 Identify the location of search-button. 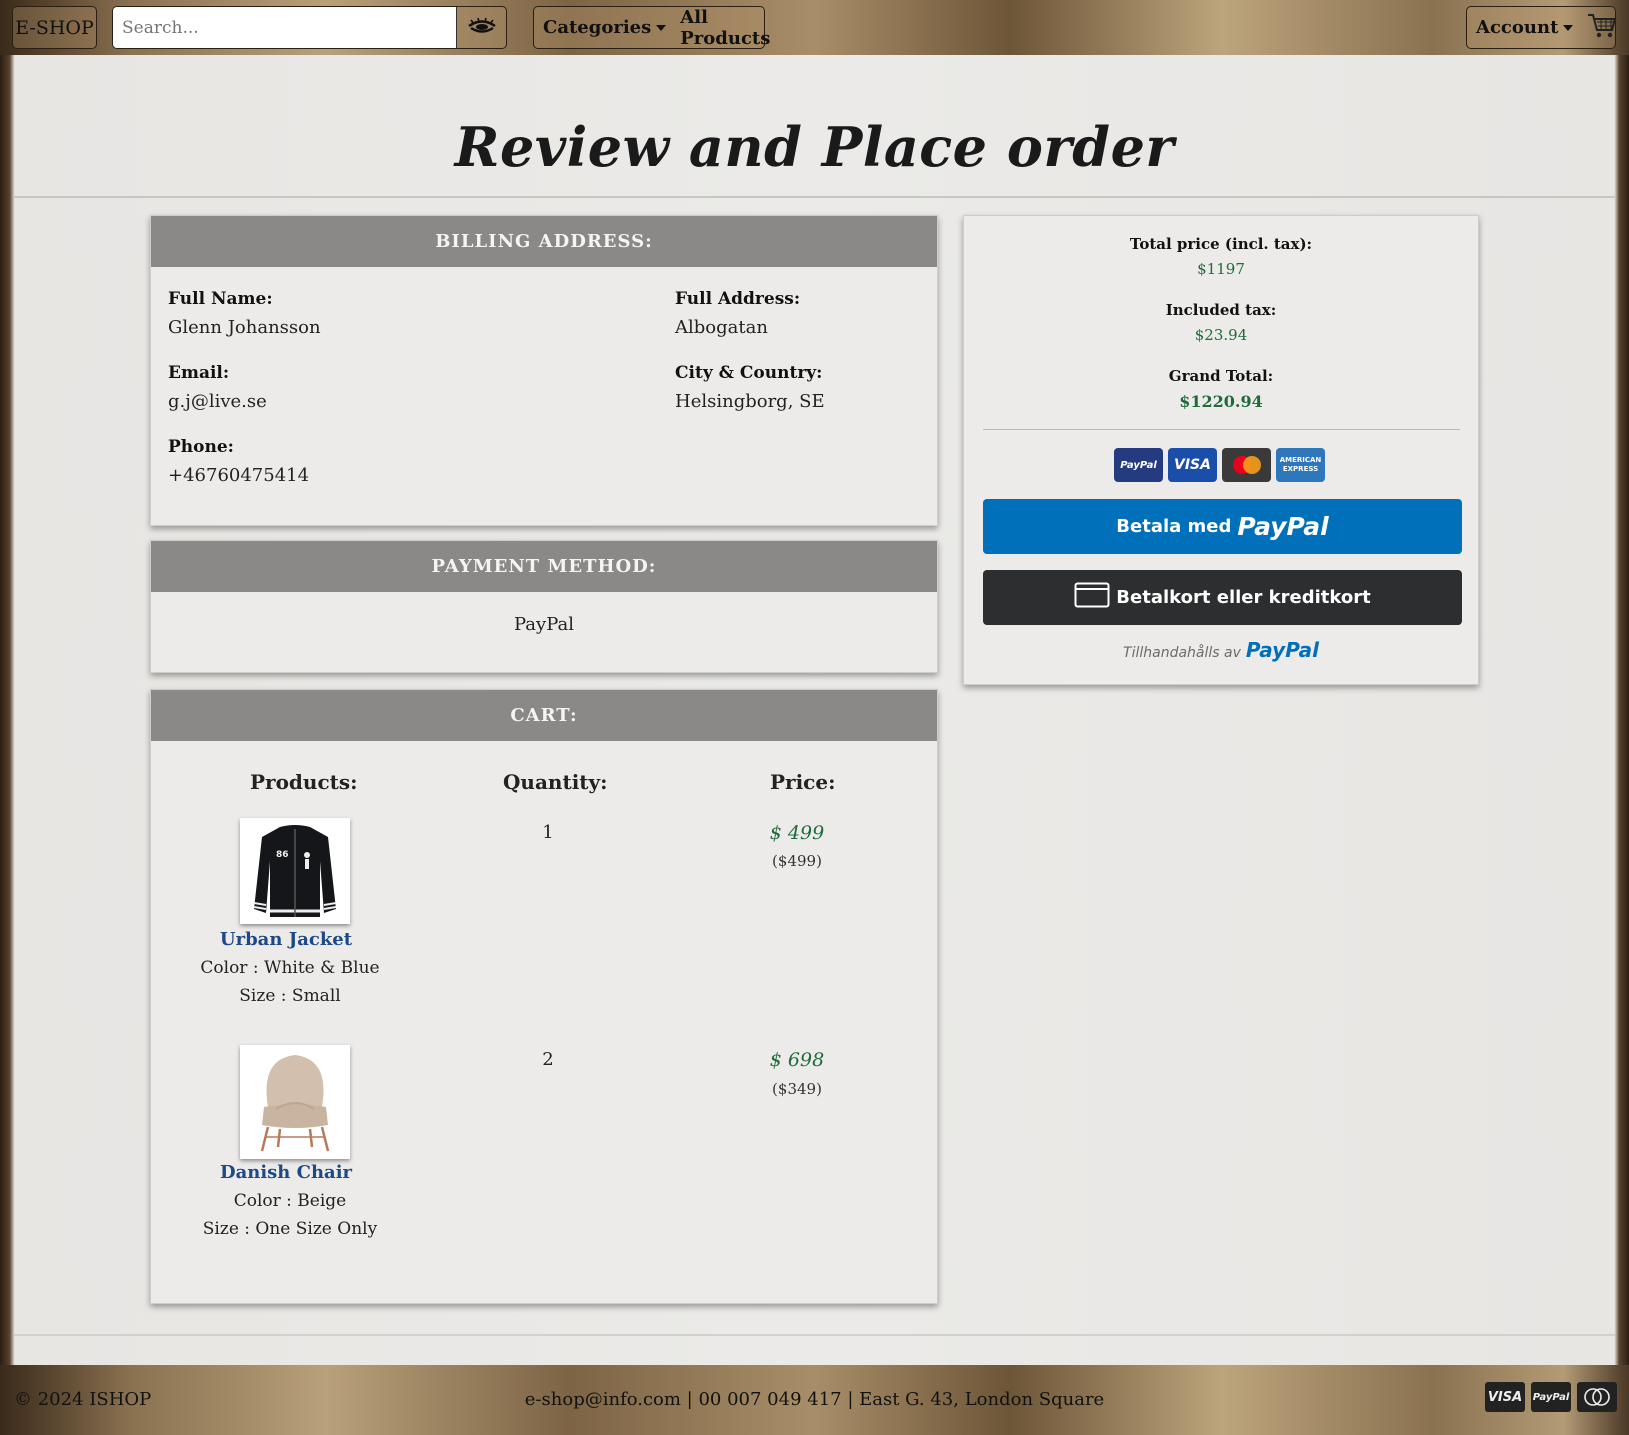
(481, 27).